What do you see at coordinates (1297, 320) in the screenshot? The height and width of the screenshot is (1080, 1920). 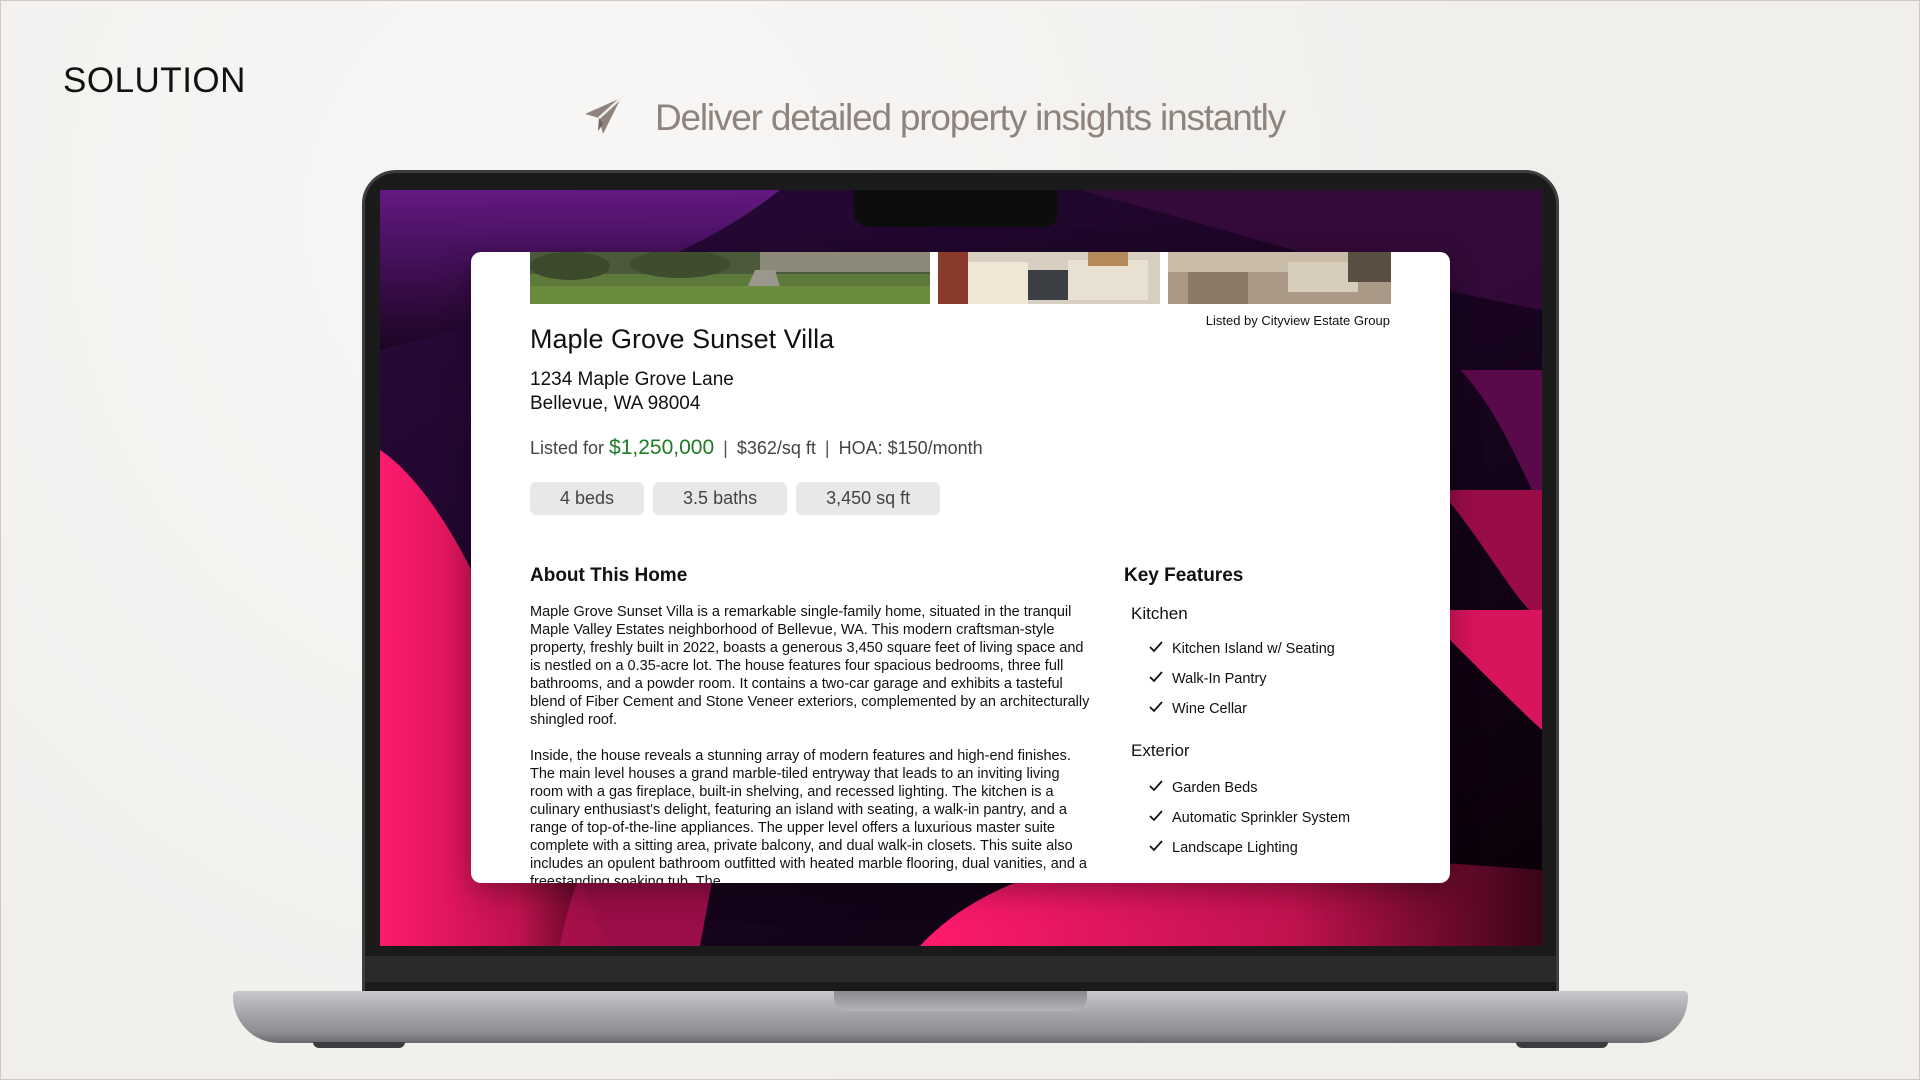 I see `listing-agent: Listed by Cityview Estate Group` at bounding box center [1297, 320].